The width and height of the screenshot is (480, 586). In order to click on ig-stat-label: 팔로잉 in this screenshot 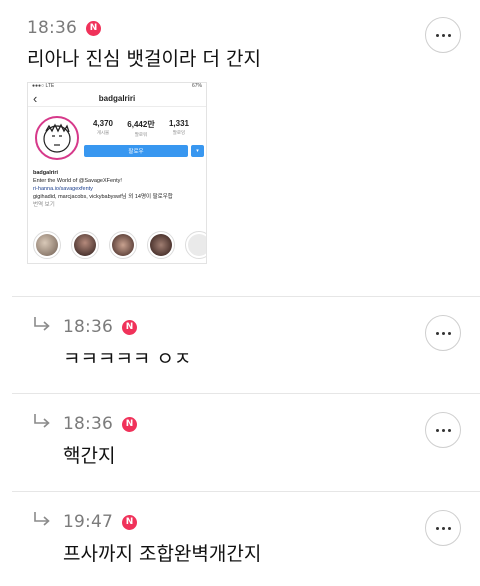, I will do `click(179, 132)`.